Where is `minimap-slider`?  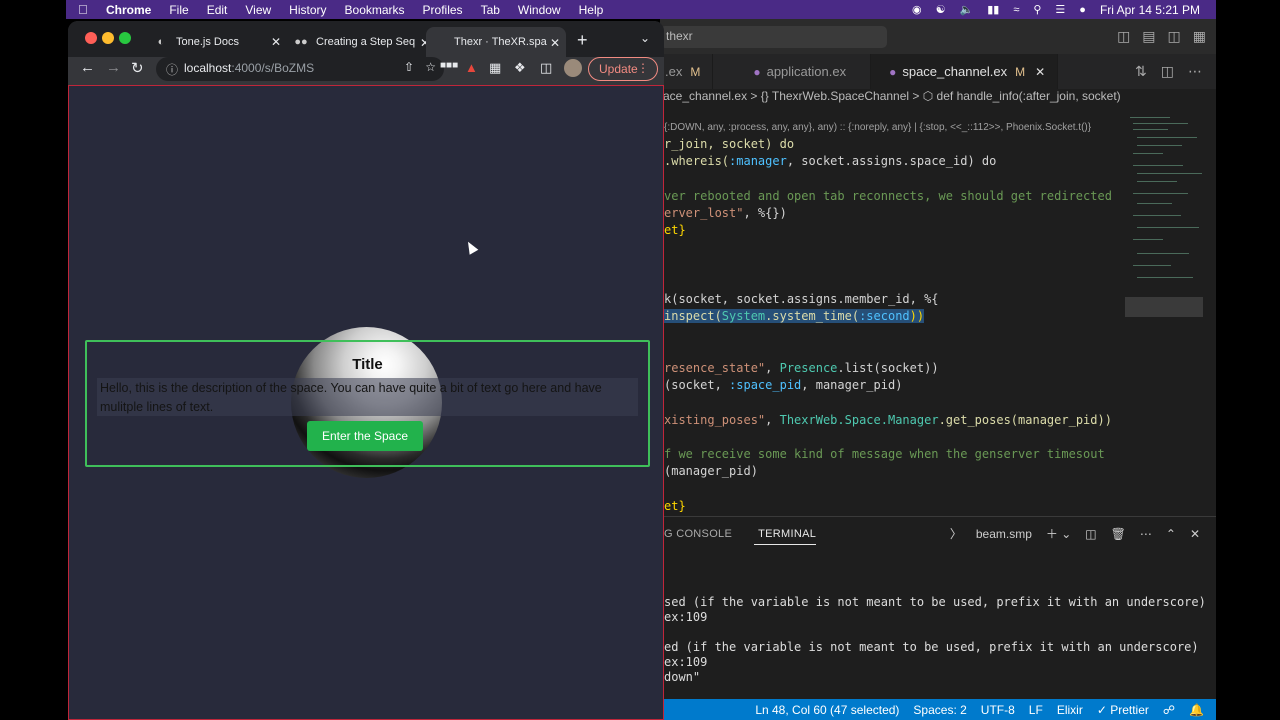 minimap-slider is located at coordinates (1164, 307).